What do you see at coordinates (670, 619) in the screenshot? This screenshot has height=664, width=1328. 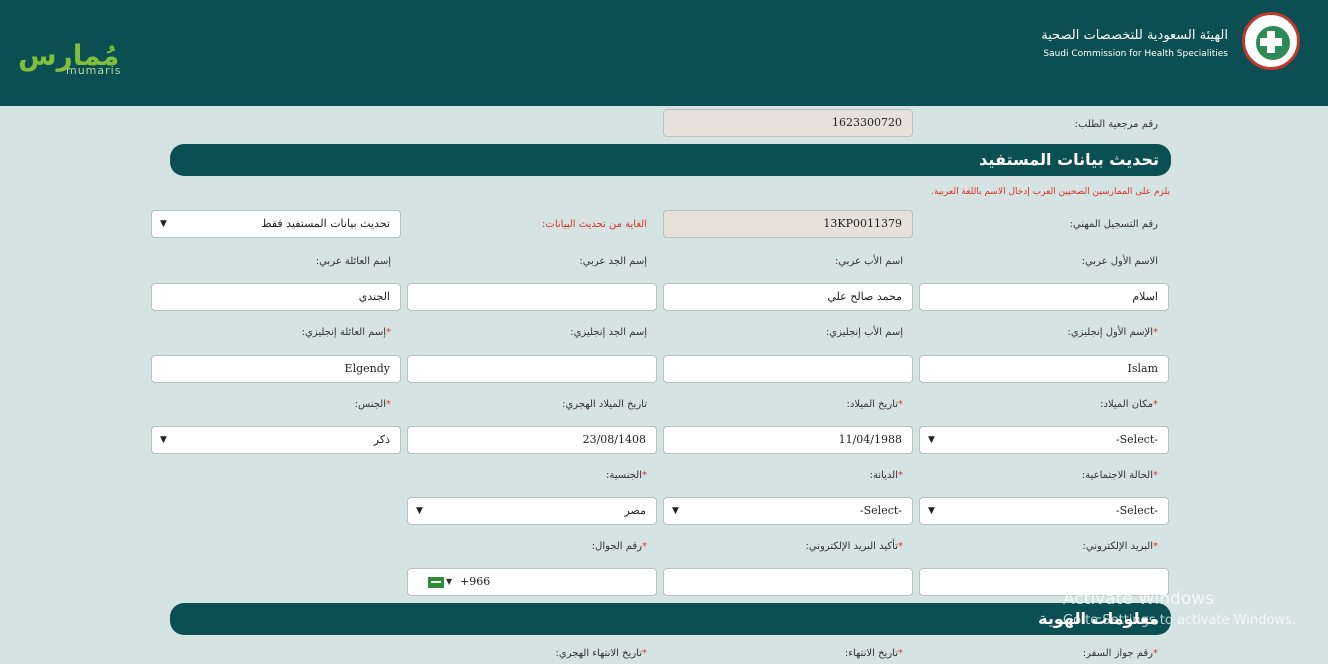 I see `section-identity-banner: معلومات الهوية` at bounding box center [670, 619].